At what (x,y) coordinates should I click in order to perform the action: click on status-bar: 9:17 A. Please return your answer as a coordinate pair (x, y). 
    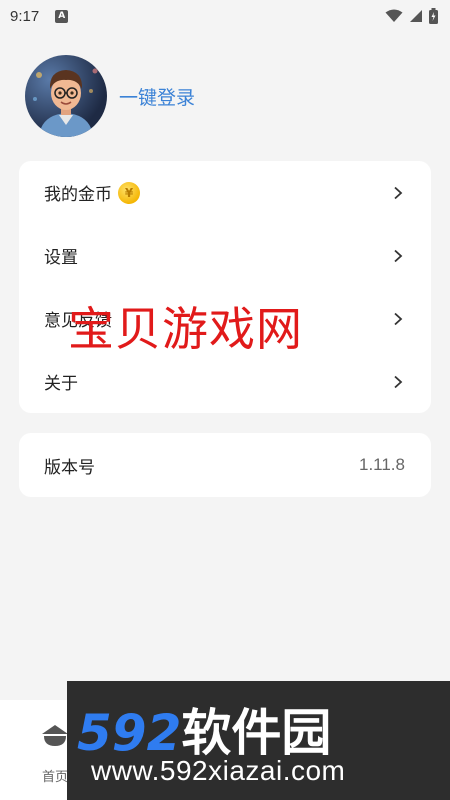
    Looking at the image, I should click on (225, 16).